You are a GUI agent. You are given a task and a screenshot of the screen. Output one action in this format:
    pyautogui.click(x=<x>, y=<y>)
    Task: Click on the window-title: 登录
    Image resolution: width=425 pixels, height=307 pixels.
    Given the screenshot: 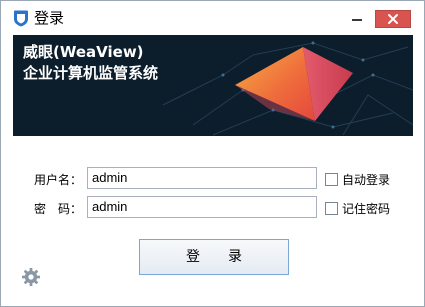 What is the action you would take?
    pyautogui.click(x=49, y=18)
    